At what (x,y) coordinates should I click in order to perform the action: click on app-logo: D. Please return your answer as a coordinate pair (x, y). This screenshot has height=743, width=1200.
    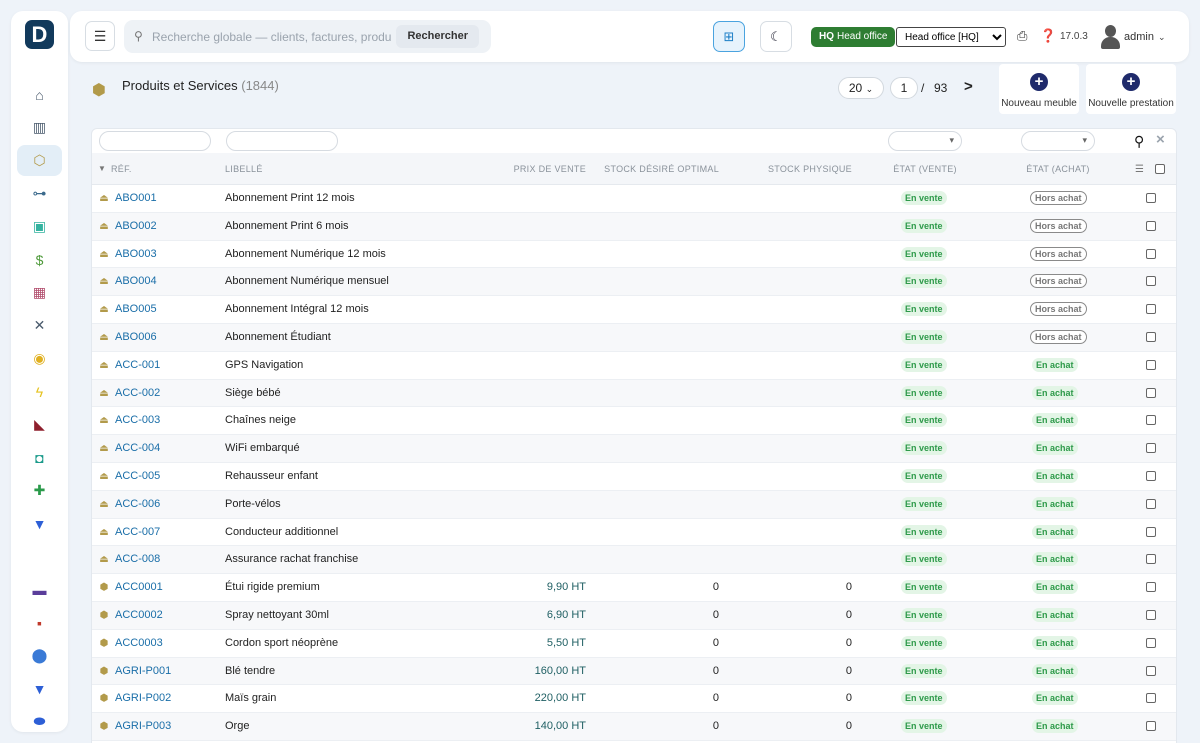
    Looking at the image, I should click on (39, 34).